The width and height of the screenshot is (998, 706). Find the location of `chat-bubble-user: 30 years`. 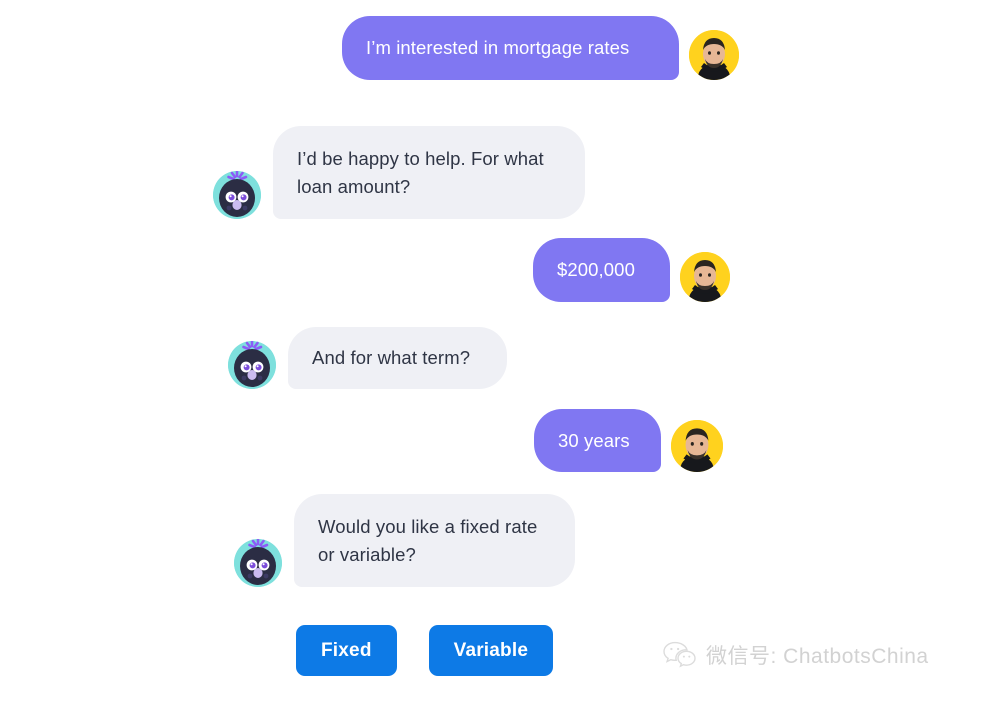

chat-bubble-user: 30 years is located at coordinates (597, 440).